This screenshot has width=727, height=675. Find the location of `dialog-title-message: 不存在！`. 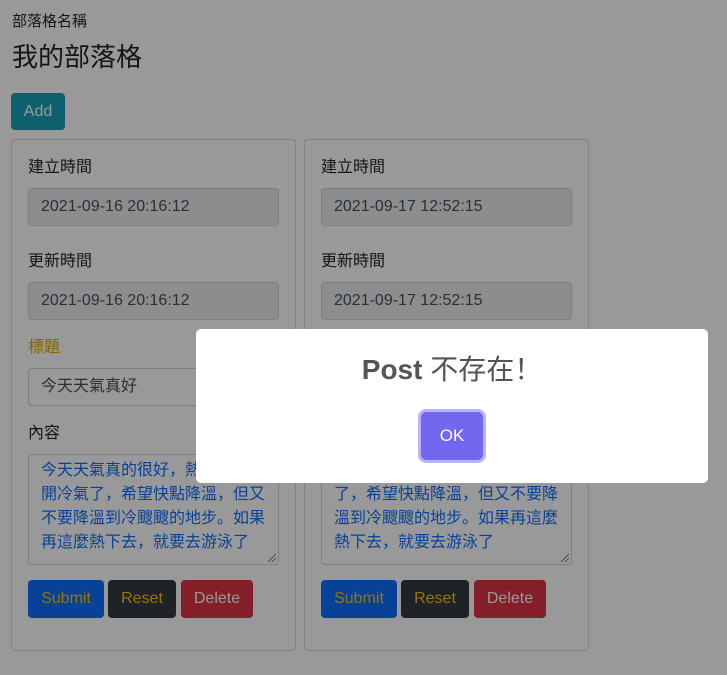

dialog-title-message: 不存在！ is located at coordinates (482, 369).